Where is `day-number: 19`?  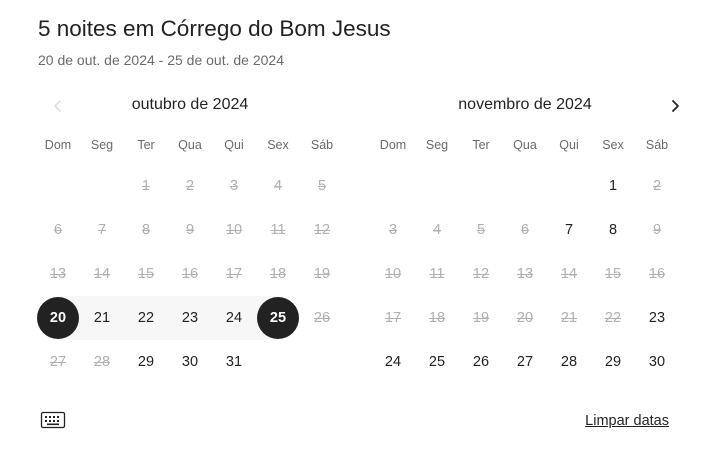 day-number: 19 is located at coordinates (322, 274).